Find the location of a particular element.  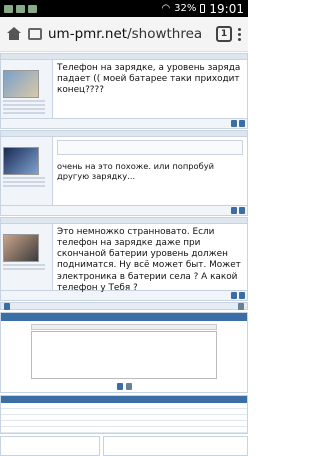

similar-threads-table is located at coordinates (124, 414).